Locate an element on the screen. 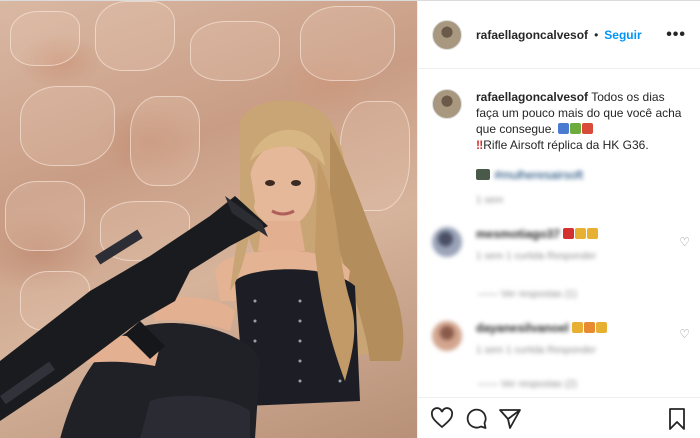 The image size is (700, 438). commenter-username: mesmotiago37 is located at coordinates (518, 234).